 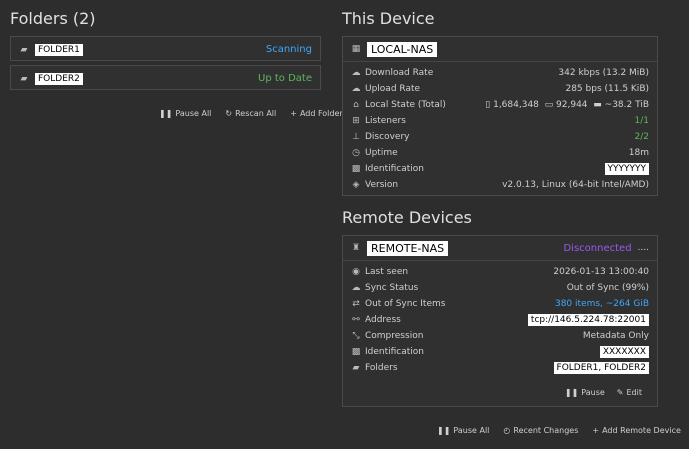 I want to click on folder-status: Scanning, so click(x=288, y=49).